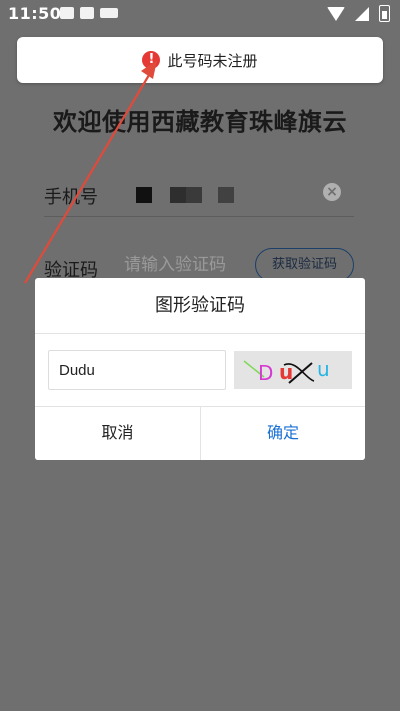  Describe the element at coordinates (88, 176) in the screenshot. I see `arrow-line` at that location.